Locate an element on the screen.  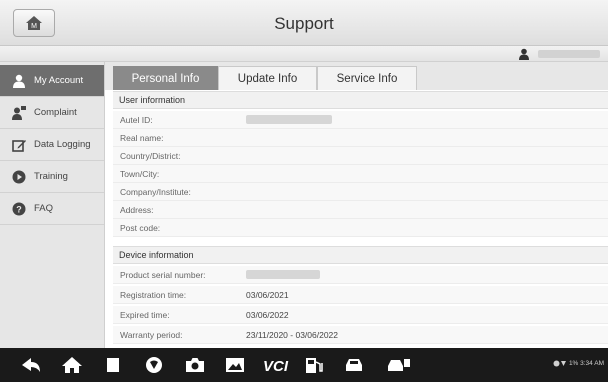
home-icon is located at coordinates (72, 365).